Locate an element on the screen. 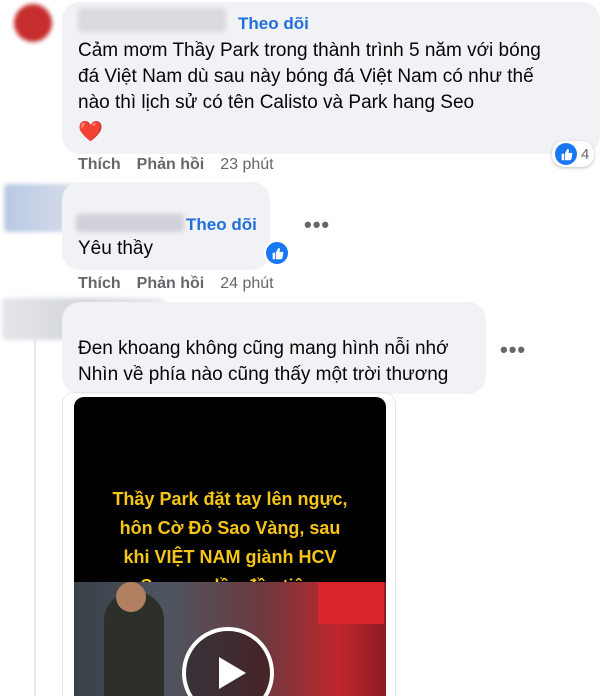 Image resolution: width=600 pixels, height=696 pixels. reaction-count: 4 is located at coordinates (585, 154).